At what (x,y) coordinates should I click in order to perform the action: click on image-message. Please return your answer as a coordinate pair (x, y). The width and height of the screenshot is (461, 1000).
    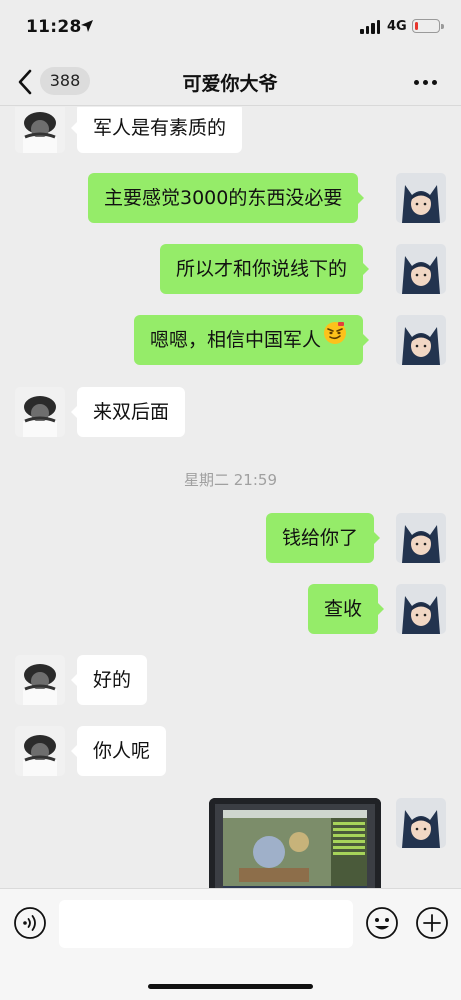
    Looking at the image, I should click on (295, 843).